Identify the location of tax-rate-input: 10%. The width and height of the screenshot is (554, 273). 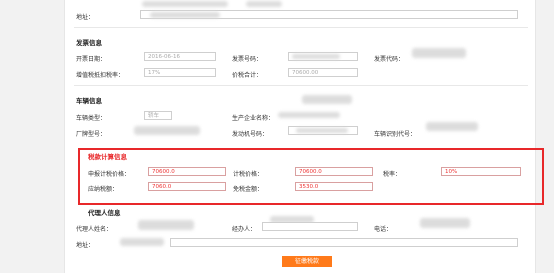
(481, 171).